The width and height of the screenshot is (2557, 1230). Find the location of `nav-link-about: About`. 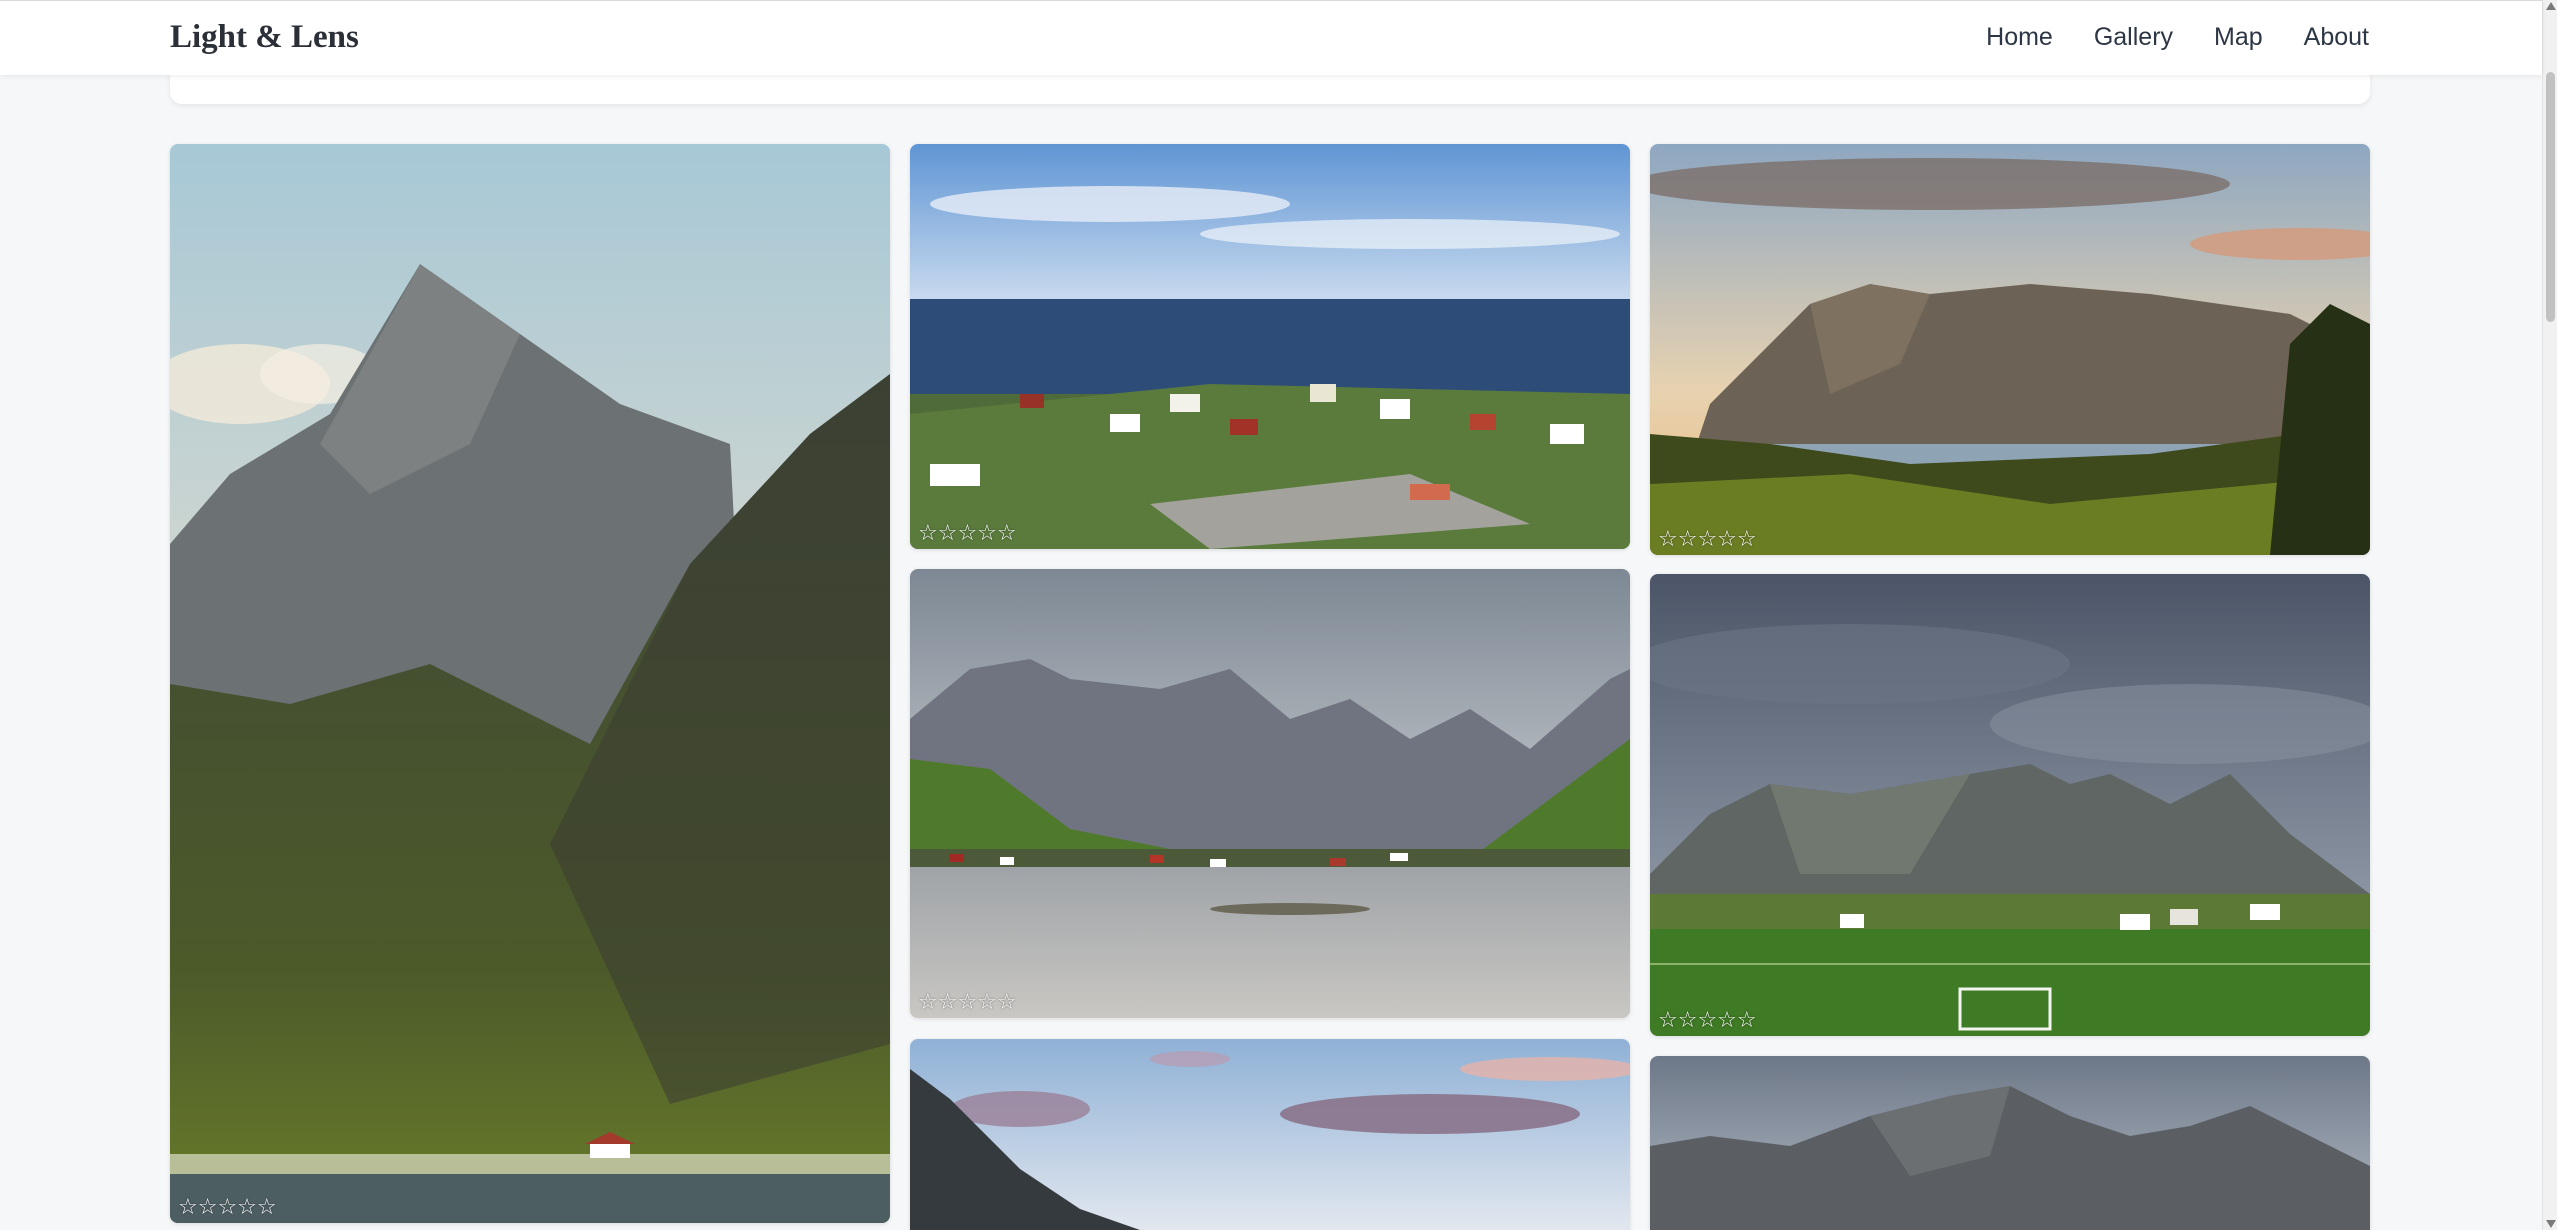

nav-link-about: About is located at coordinates (2336, 37).